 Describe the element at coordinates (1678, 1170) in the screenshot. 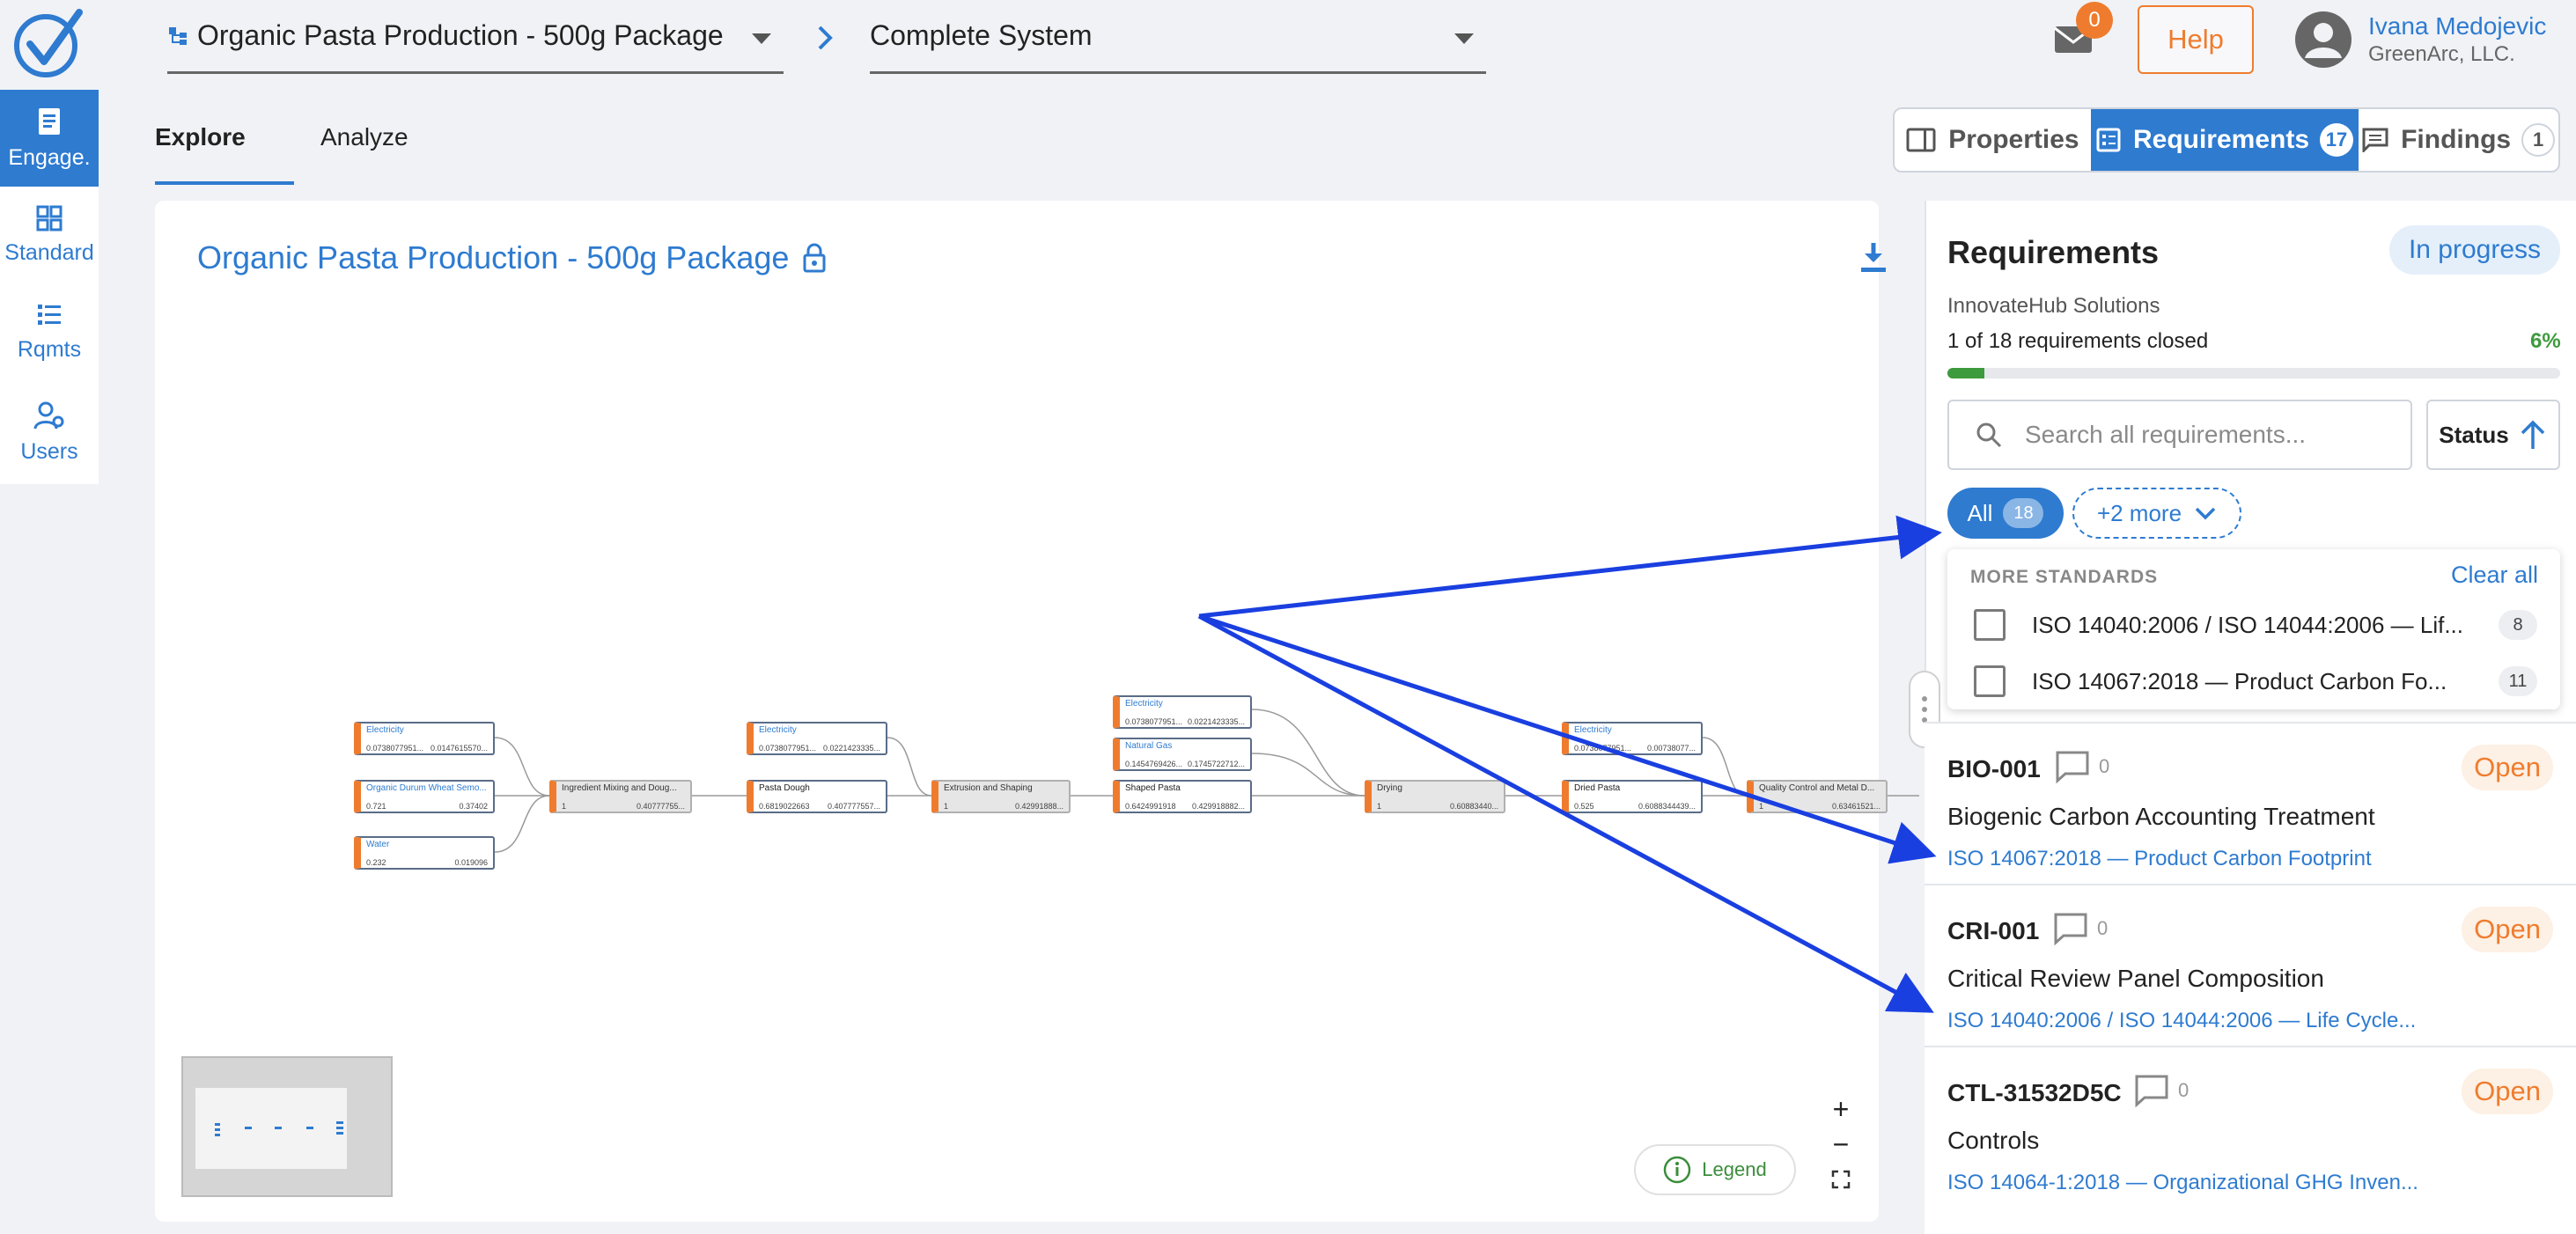

I see `info-icon` at that location.